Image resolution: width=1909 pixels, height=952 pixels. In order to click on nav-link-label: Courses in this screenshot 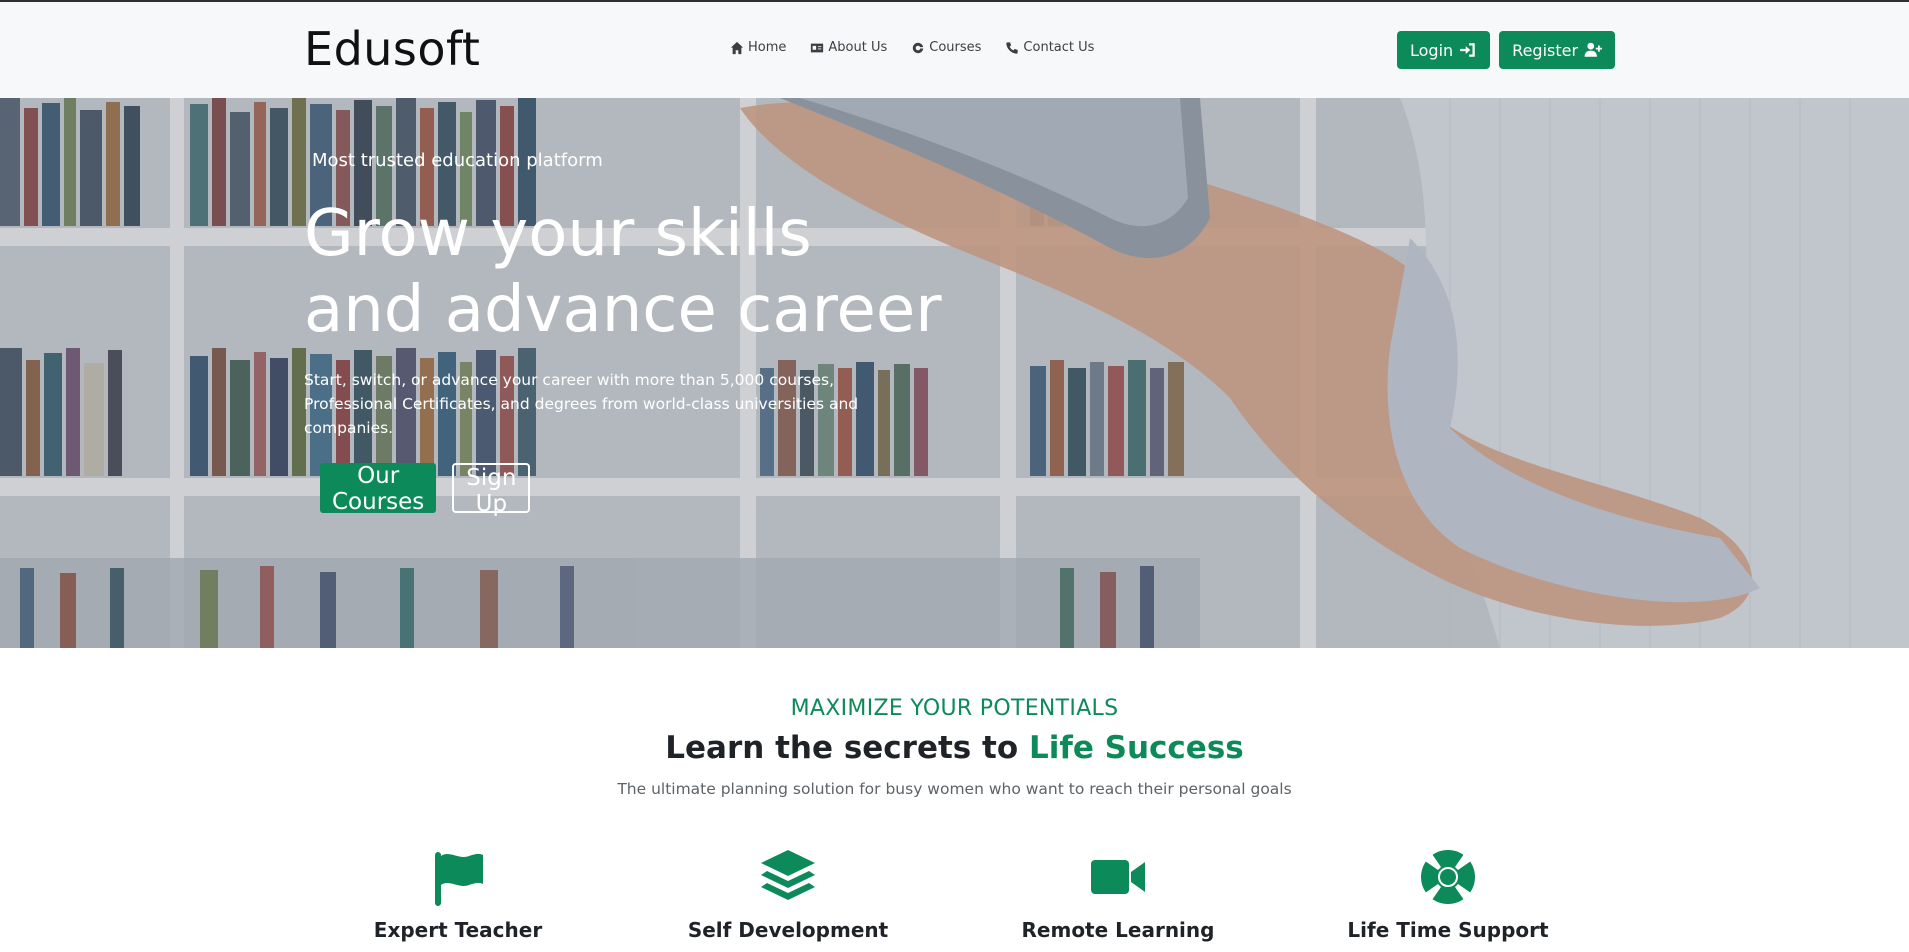, I will do `click(955, 47)`.